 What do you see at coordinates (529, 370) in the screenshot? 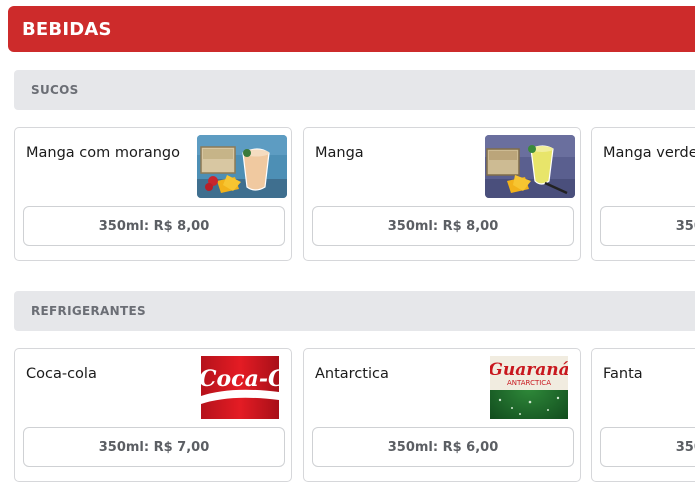
I see `guarana-logo-title: Guaraná` at bounding box center [529, 370].